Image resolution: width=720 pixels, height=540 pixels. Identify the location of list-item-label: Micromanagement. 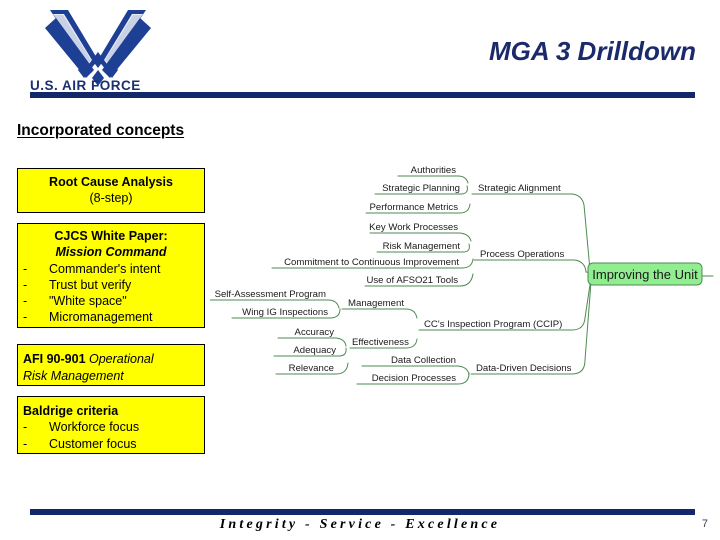
(101, 317).